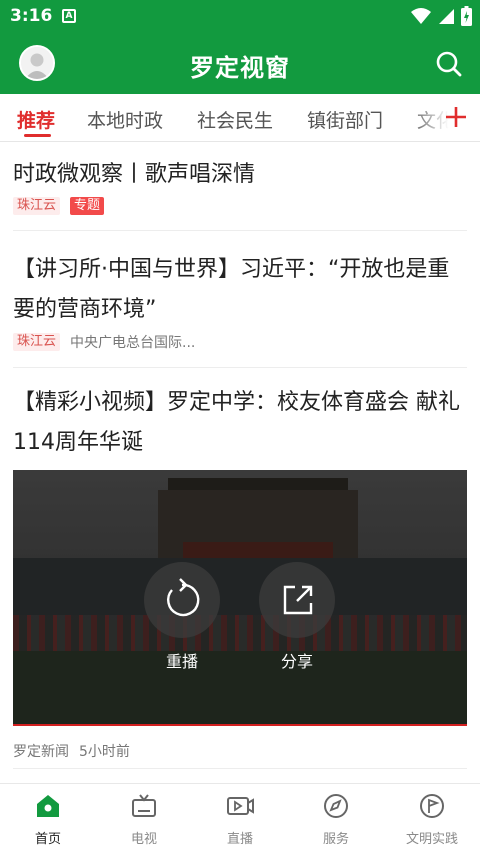  What do you see at coordinates (236, 422) in the screenshot?
I see `news-title: 【精彩小视频】罗定中学：校友体育盛会 献礼114周年华诞` at bounding box center [236, 422].